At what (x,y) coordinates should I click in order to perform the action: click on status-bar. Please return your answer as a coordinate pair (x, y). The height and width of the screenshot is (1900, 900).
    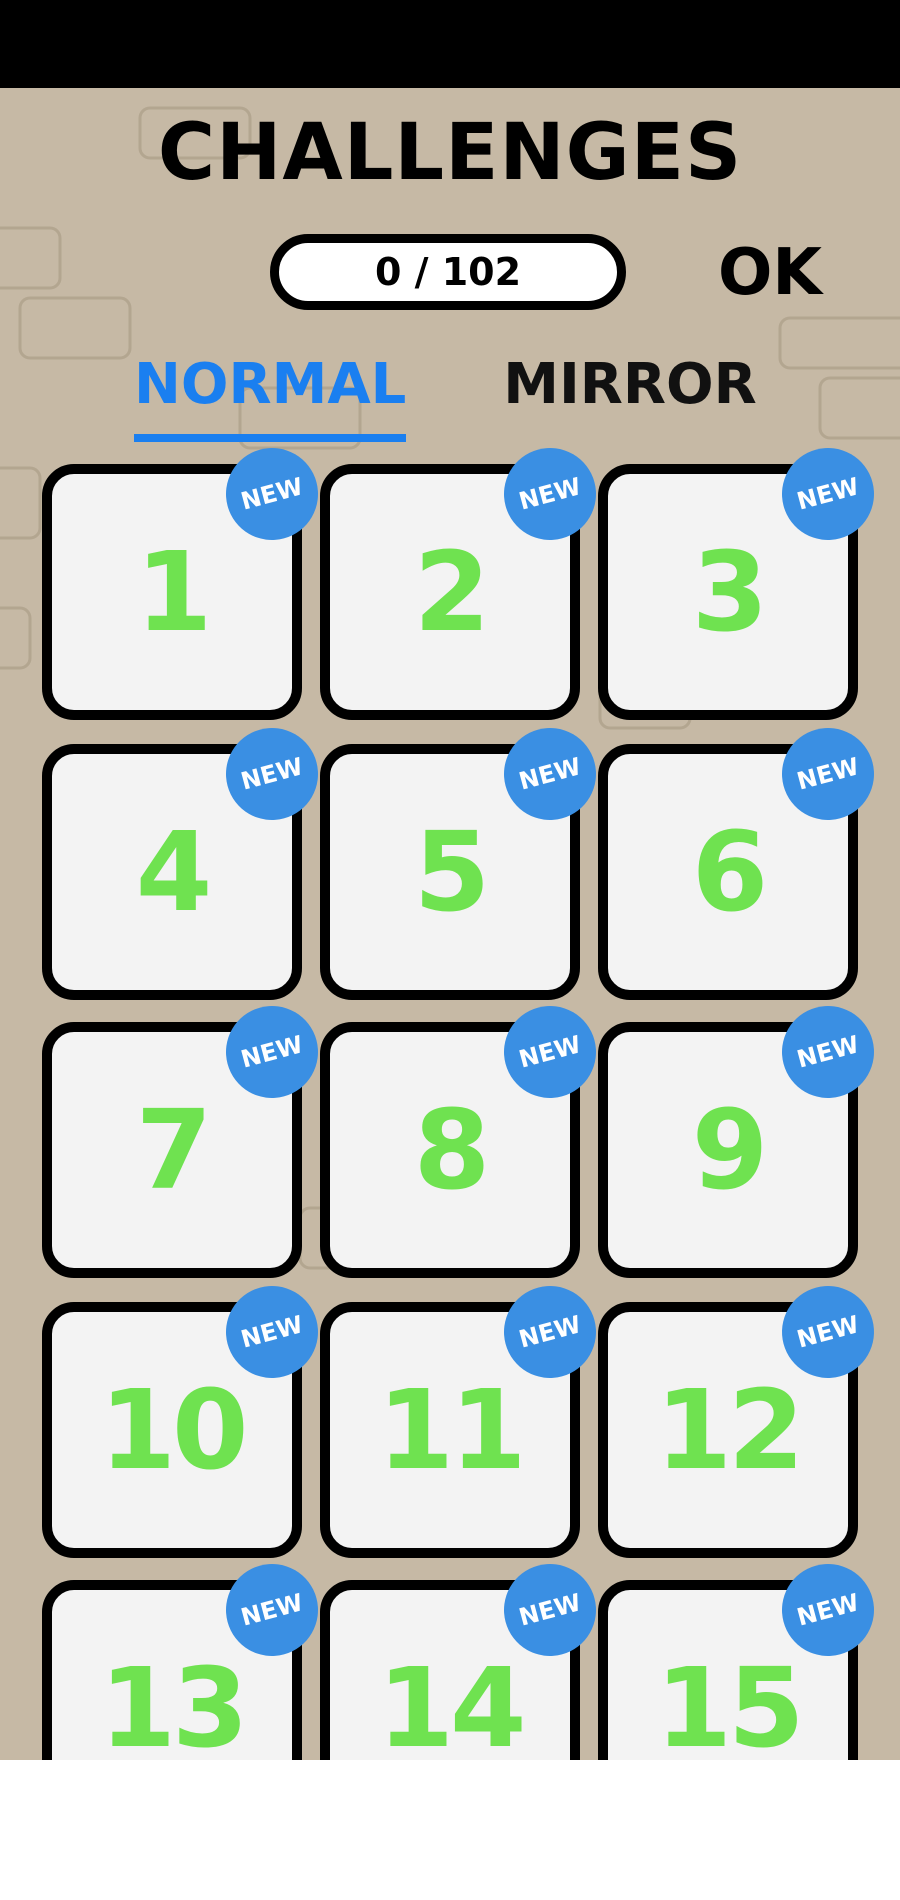
    Looking at the image, I should click on (450, 44).